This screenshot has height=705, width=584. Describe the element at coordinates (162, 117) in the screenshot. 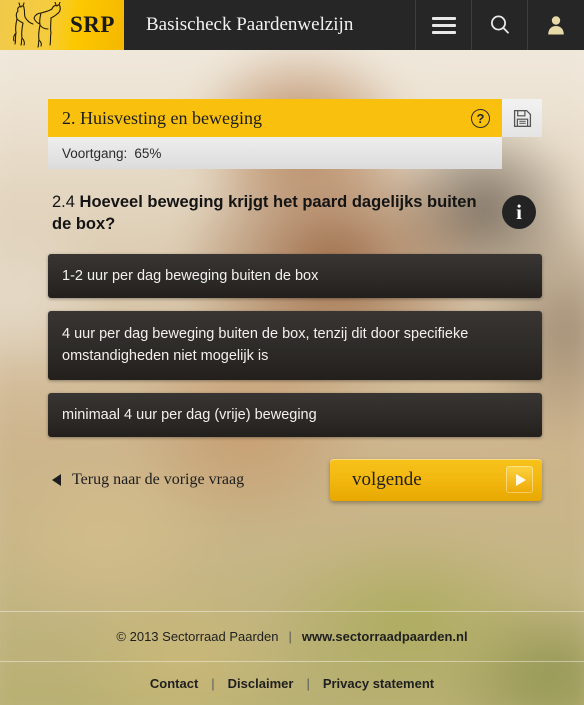

I see `section-title: 2. Huisvesting en beweging` at that location.